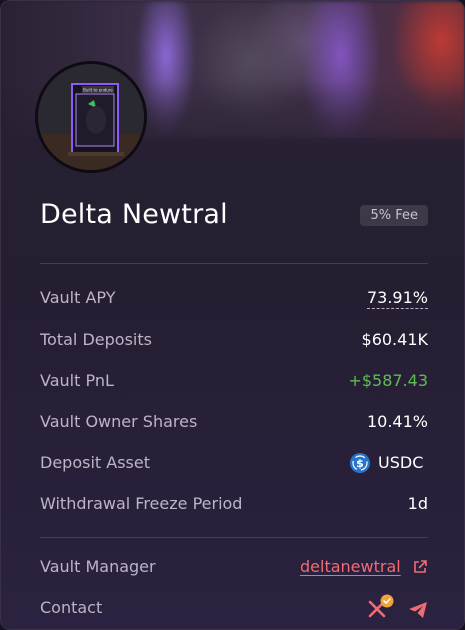  Describe the element at coordinates (388, 380) in the screenshot. I see `pnl-value: +$587.43` at that location.